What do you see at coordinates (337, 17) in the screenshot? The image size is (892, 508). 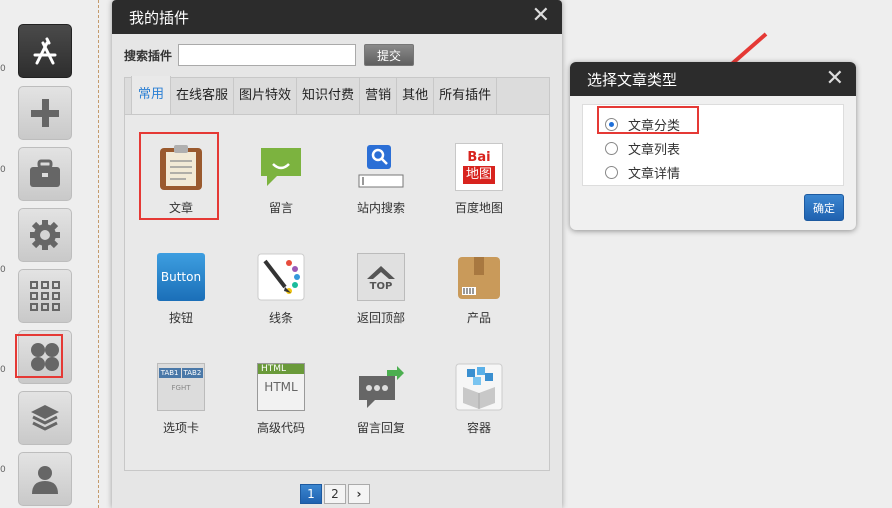 I see `plugin-dialog-header: 我的插件 ✕` at bounding box center [337, 17].